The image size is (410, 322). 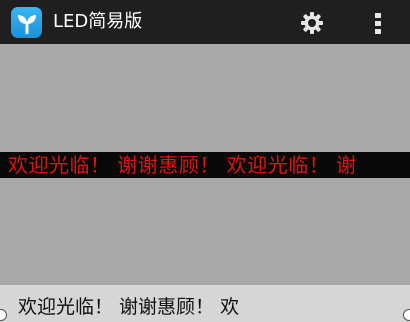 What do you see at coordinates (26, 22) in the screenshot?
I see `app-sprout-icon` at bounding box center [26, 22].